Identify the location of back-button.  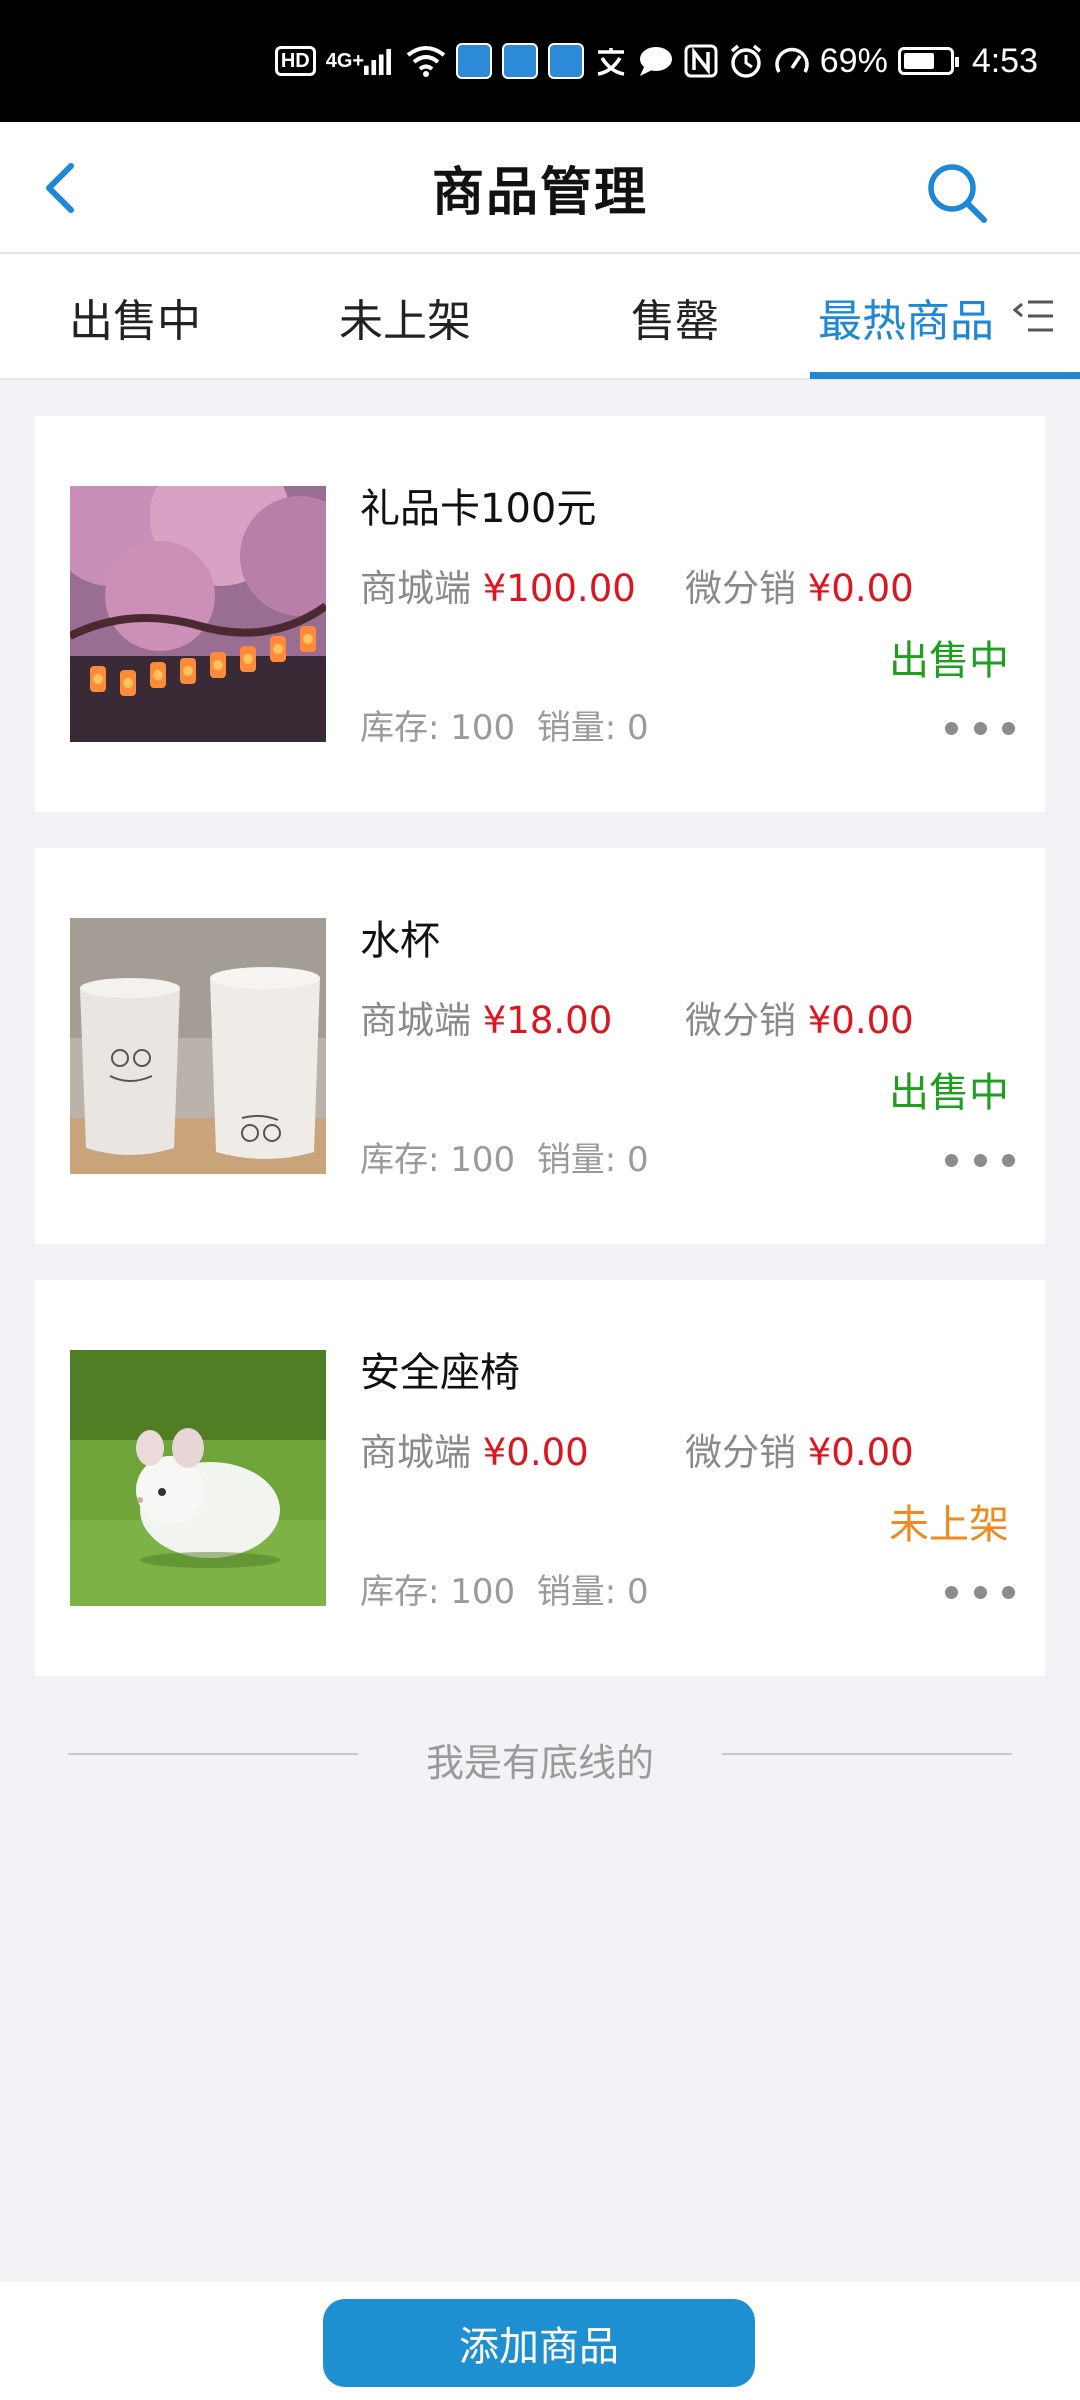
(60, 188).